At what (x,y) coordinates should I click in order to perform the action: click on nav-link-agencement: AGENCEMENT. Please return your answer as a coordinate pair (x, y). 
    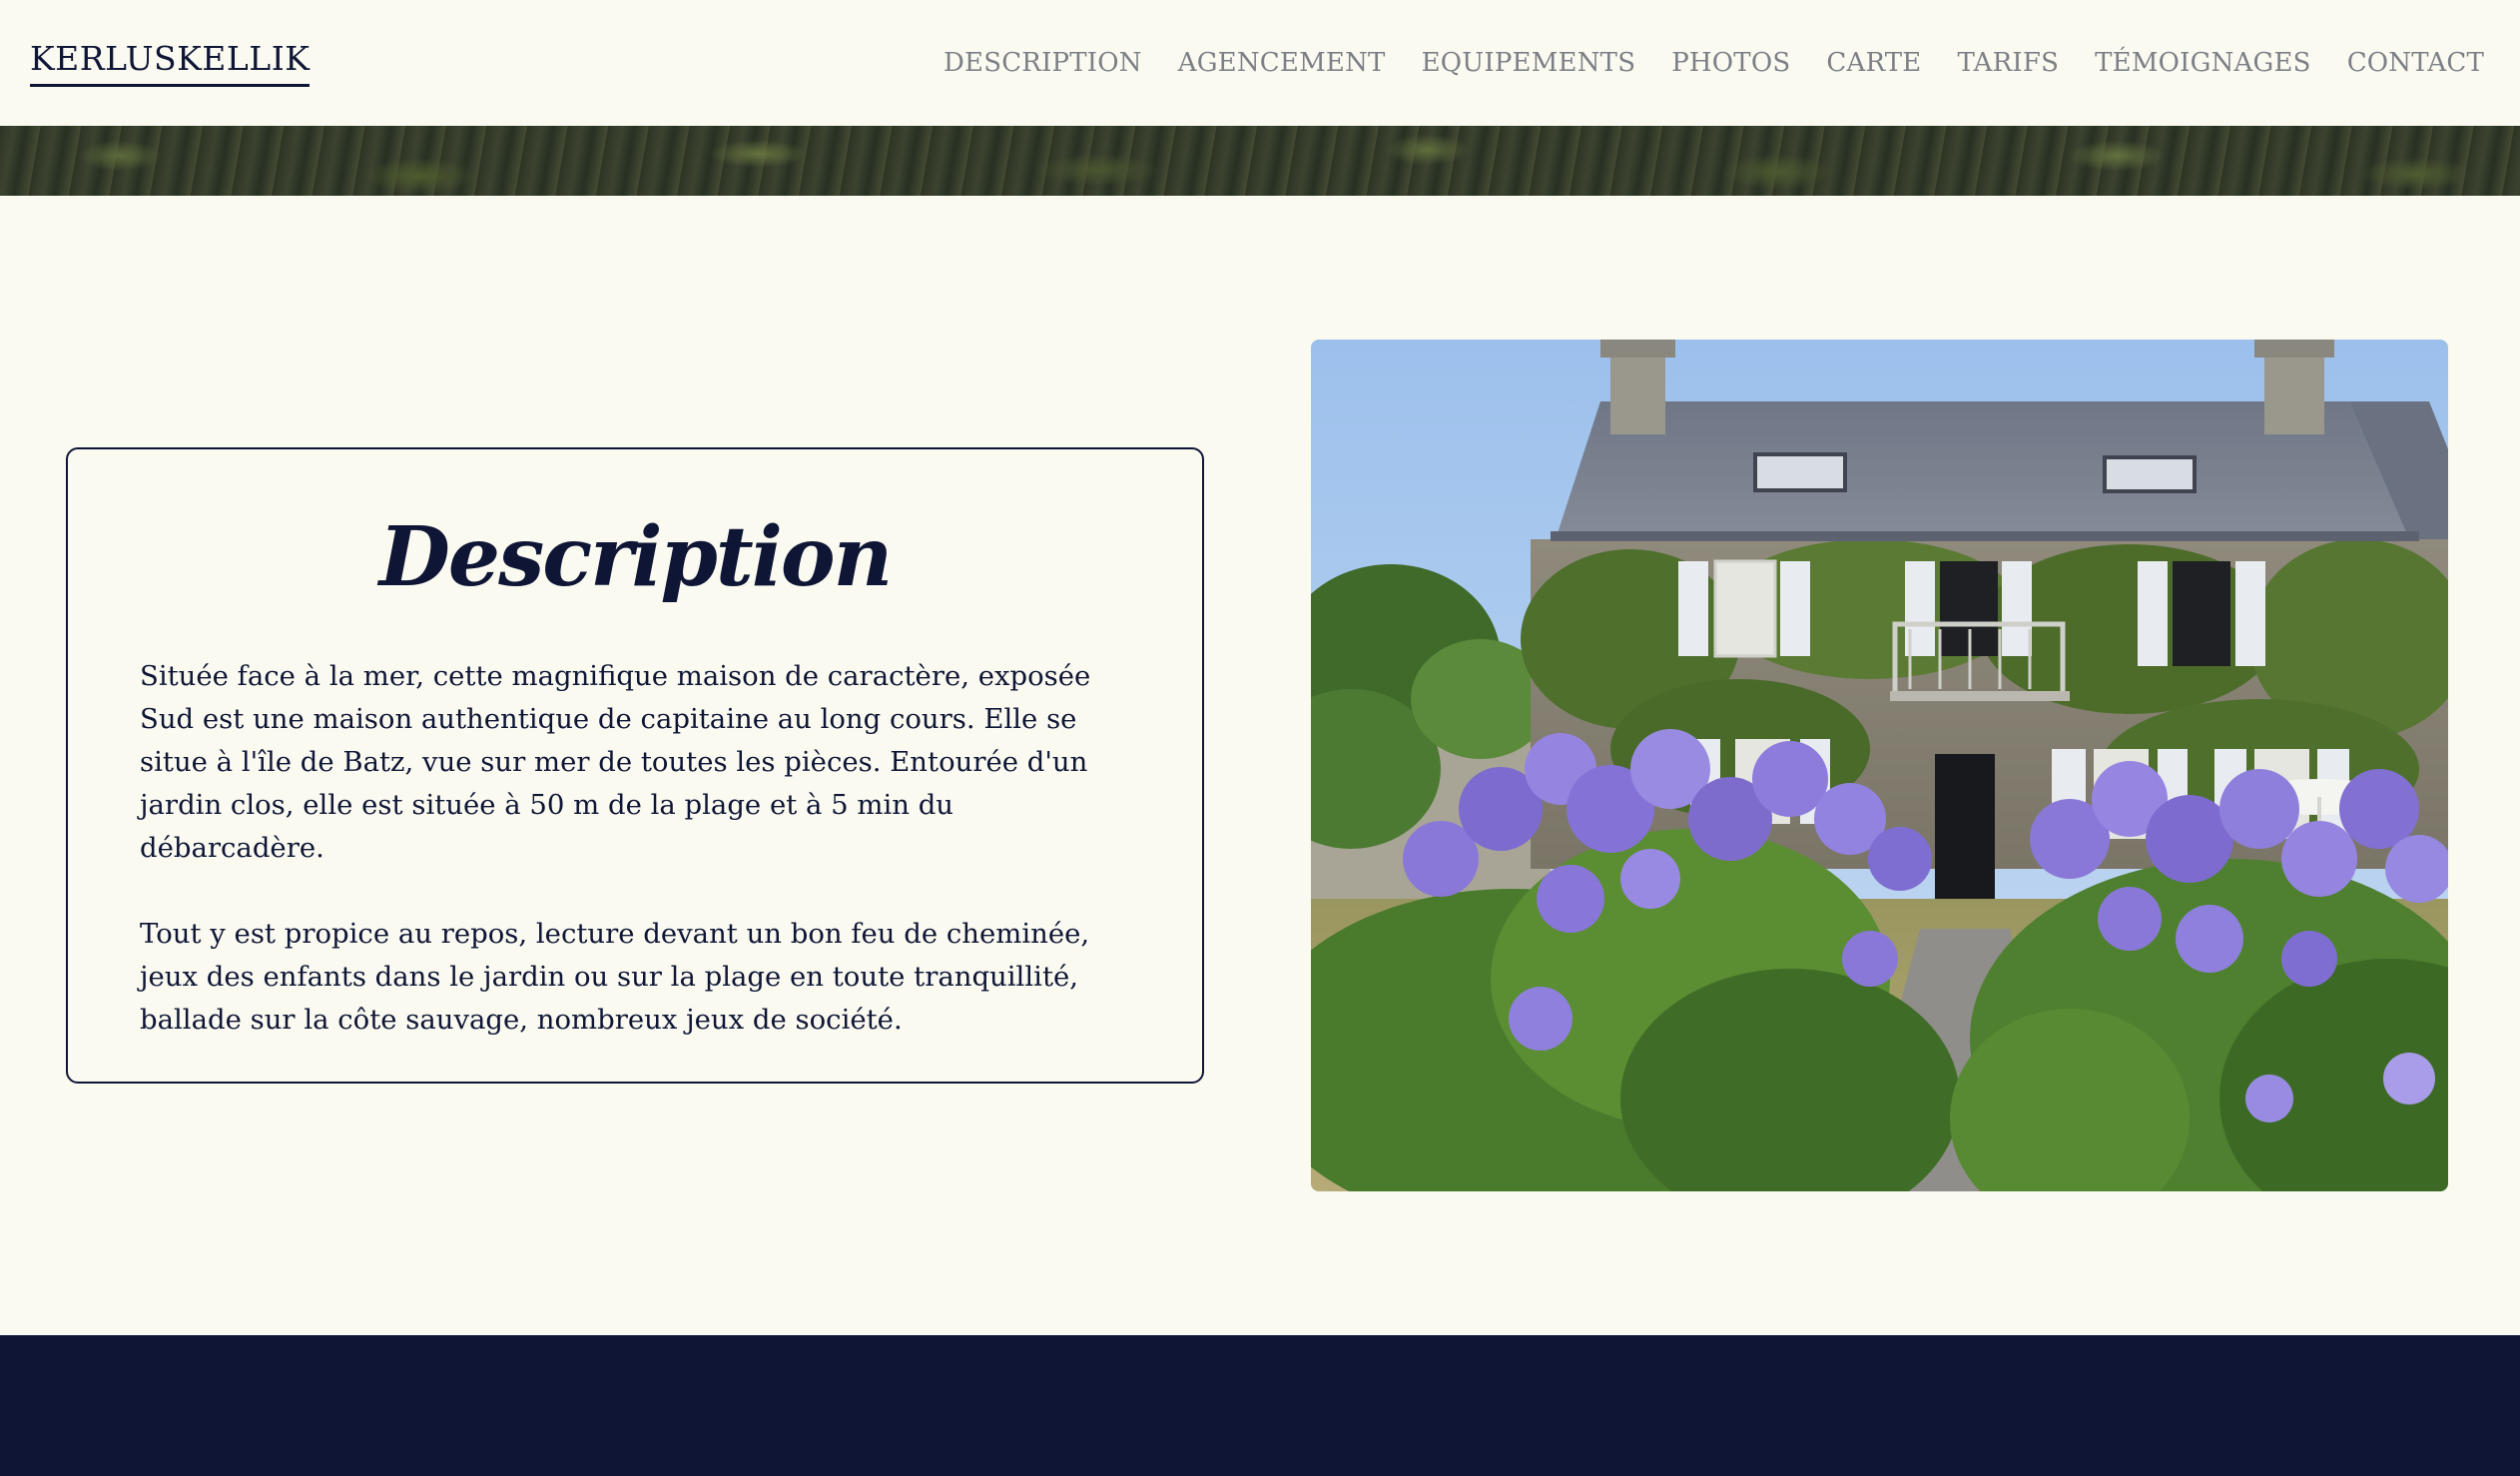
    Looking at the image, I should click on (1282, 63).